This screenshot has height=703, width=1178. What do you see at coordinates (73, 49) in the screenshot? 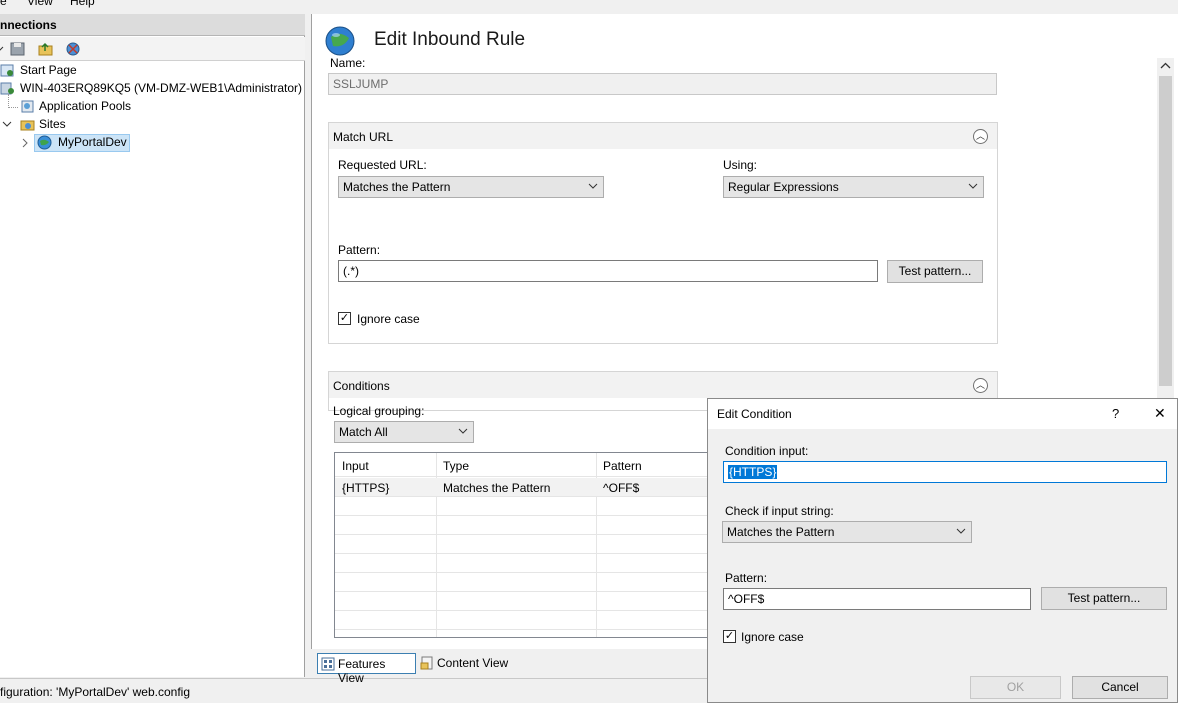
I see `connect-icon` at bounding box center [73, 49].